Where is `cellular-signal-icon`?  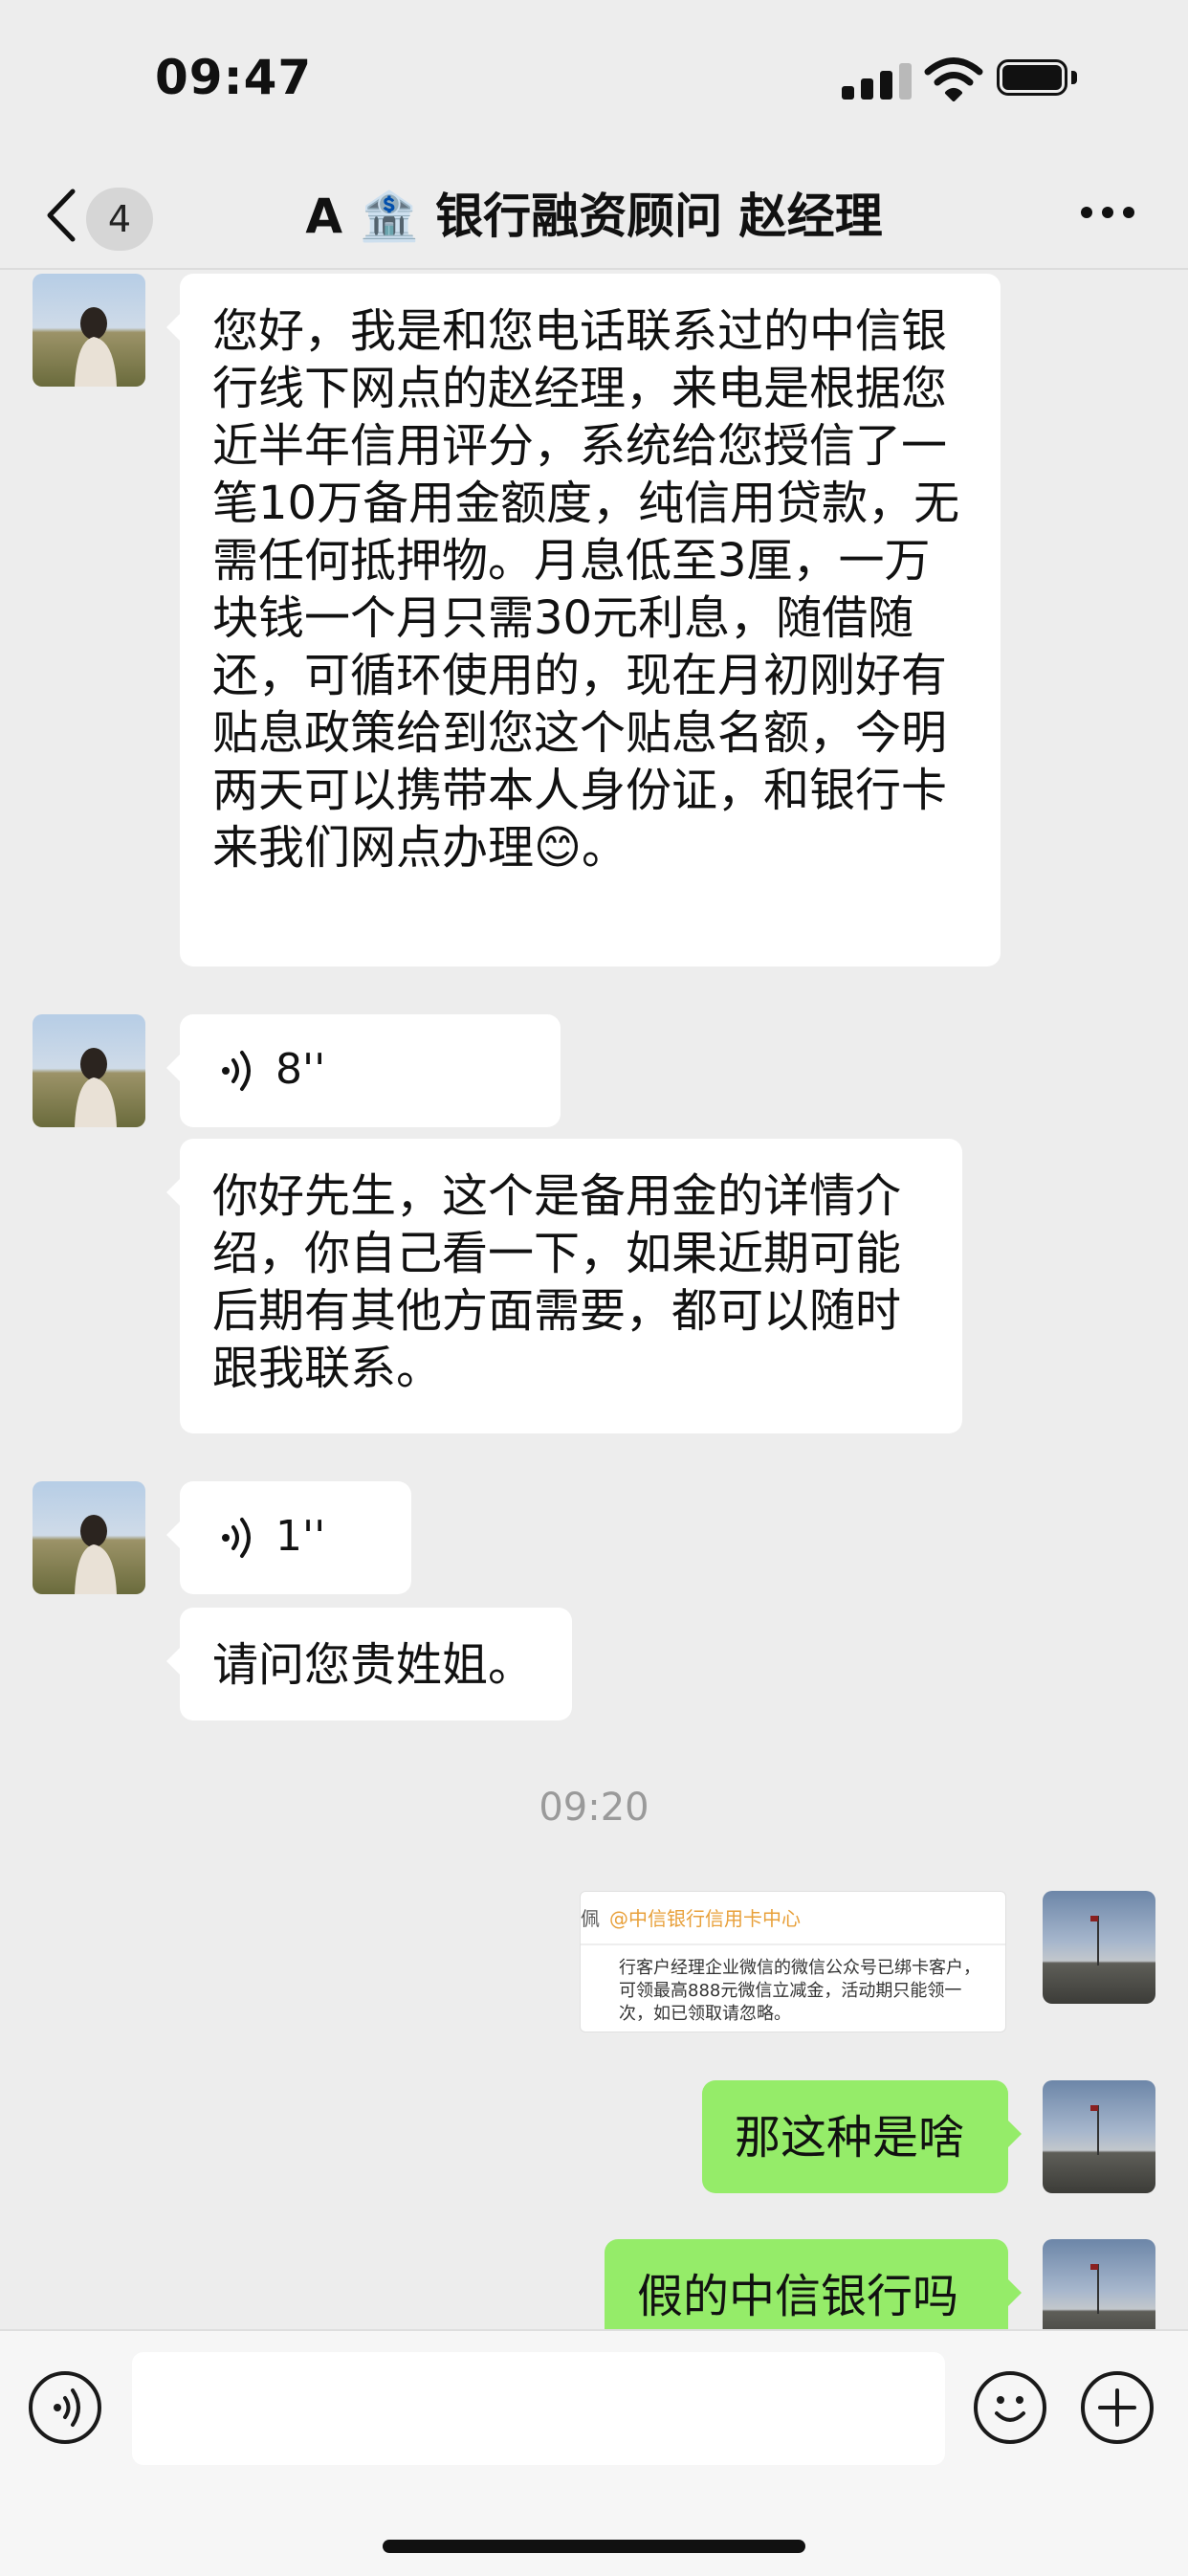
cellular-signal-icon is located at coordinates (878, 80).